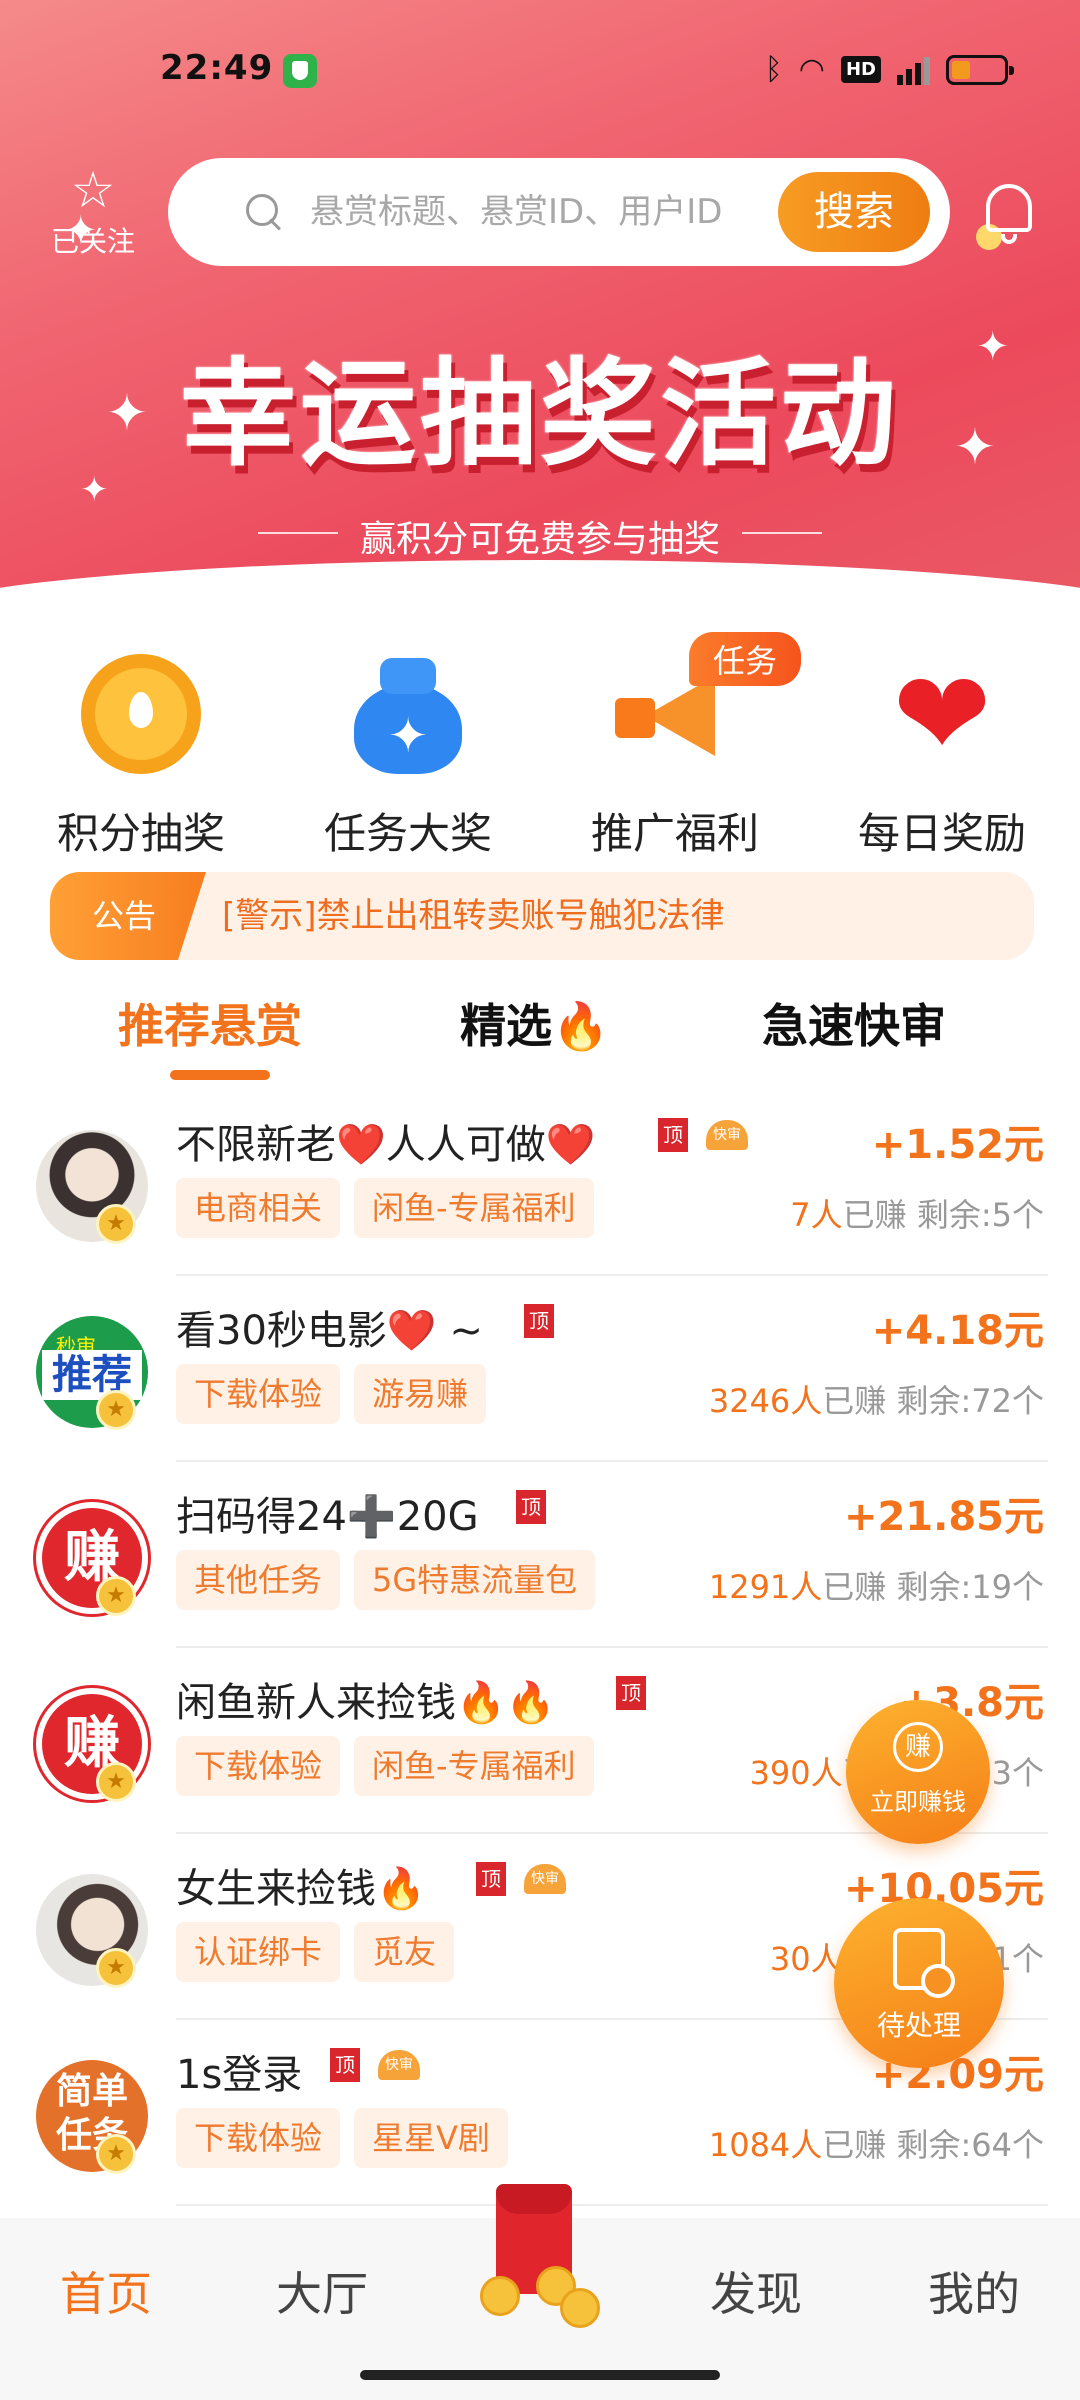 The image size is (1080, 2400). I want to click on task-tags: 下载体验 游易赚, so click(331, 1394).